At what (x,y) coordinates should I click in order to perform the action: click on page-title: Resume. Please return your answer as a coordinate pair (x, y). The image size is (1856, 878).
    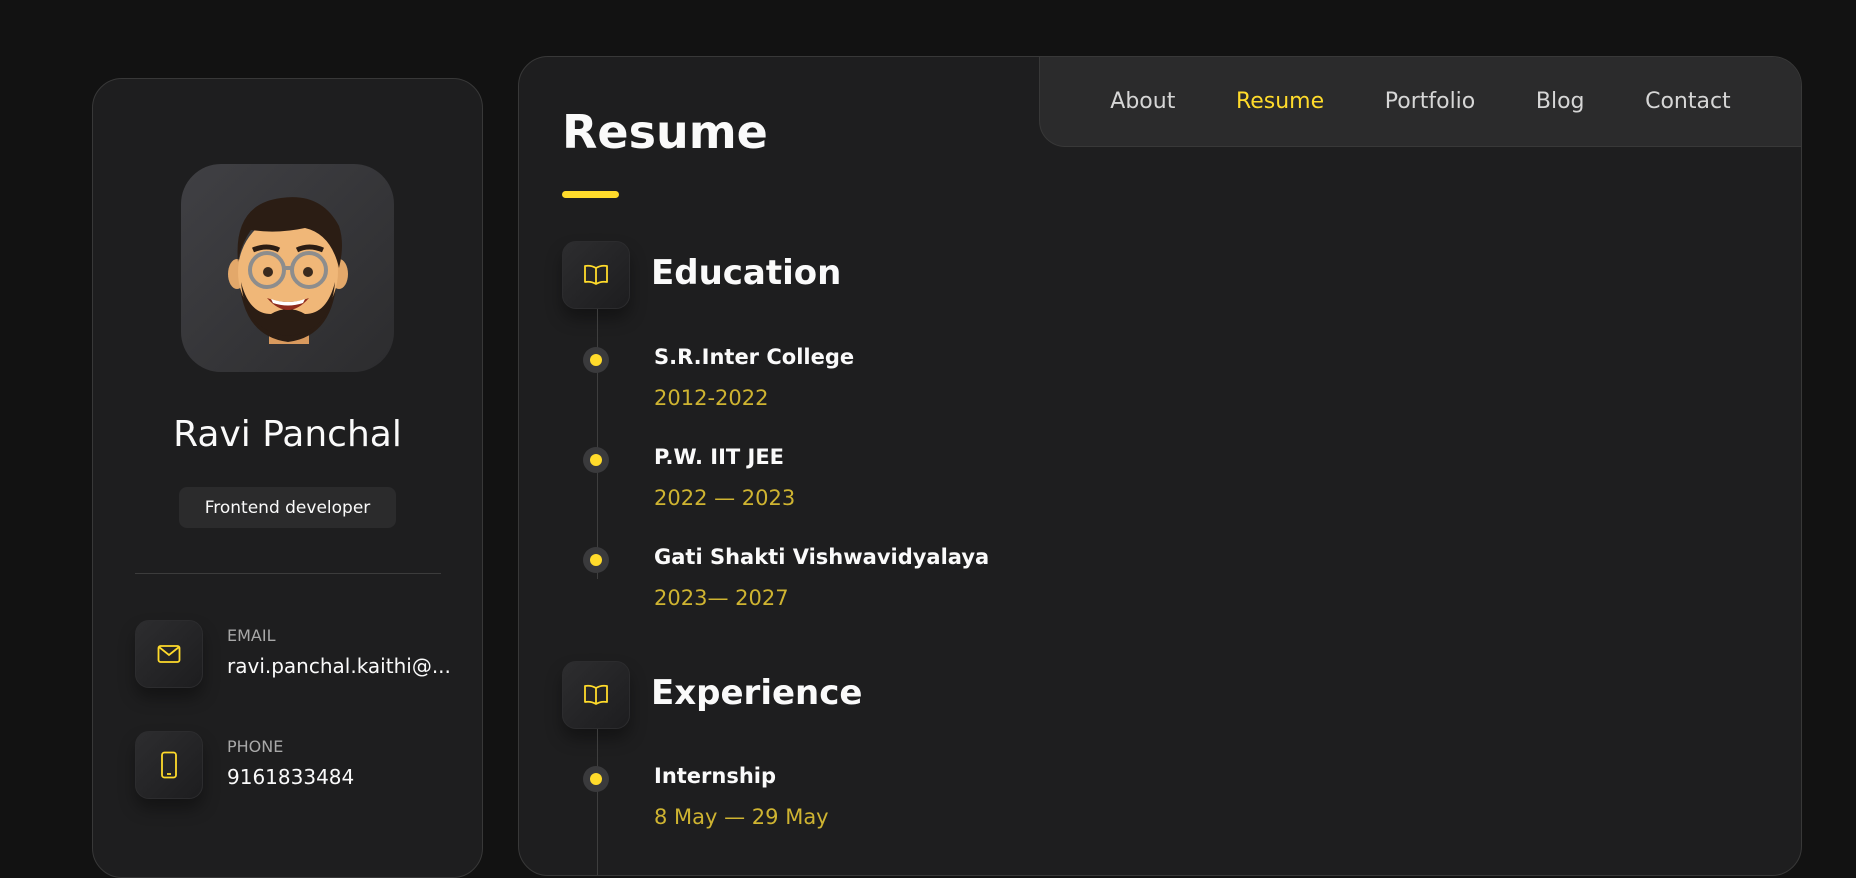
    Looking at the image, I should click on (665, 132).